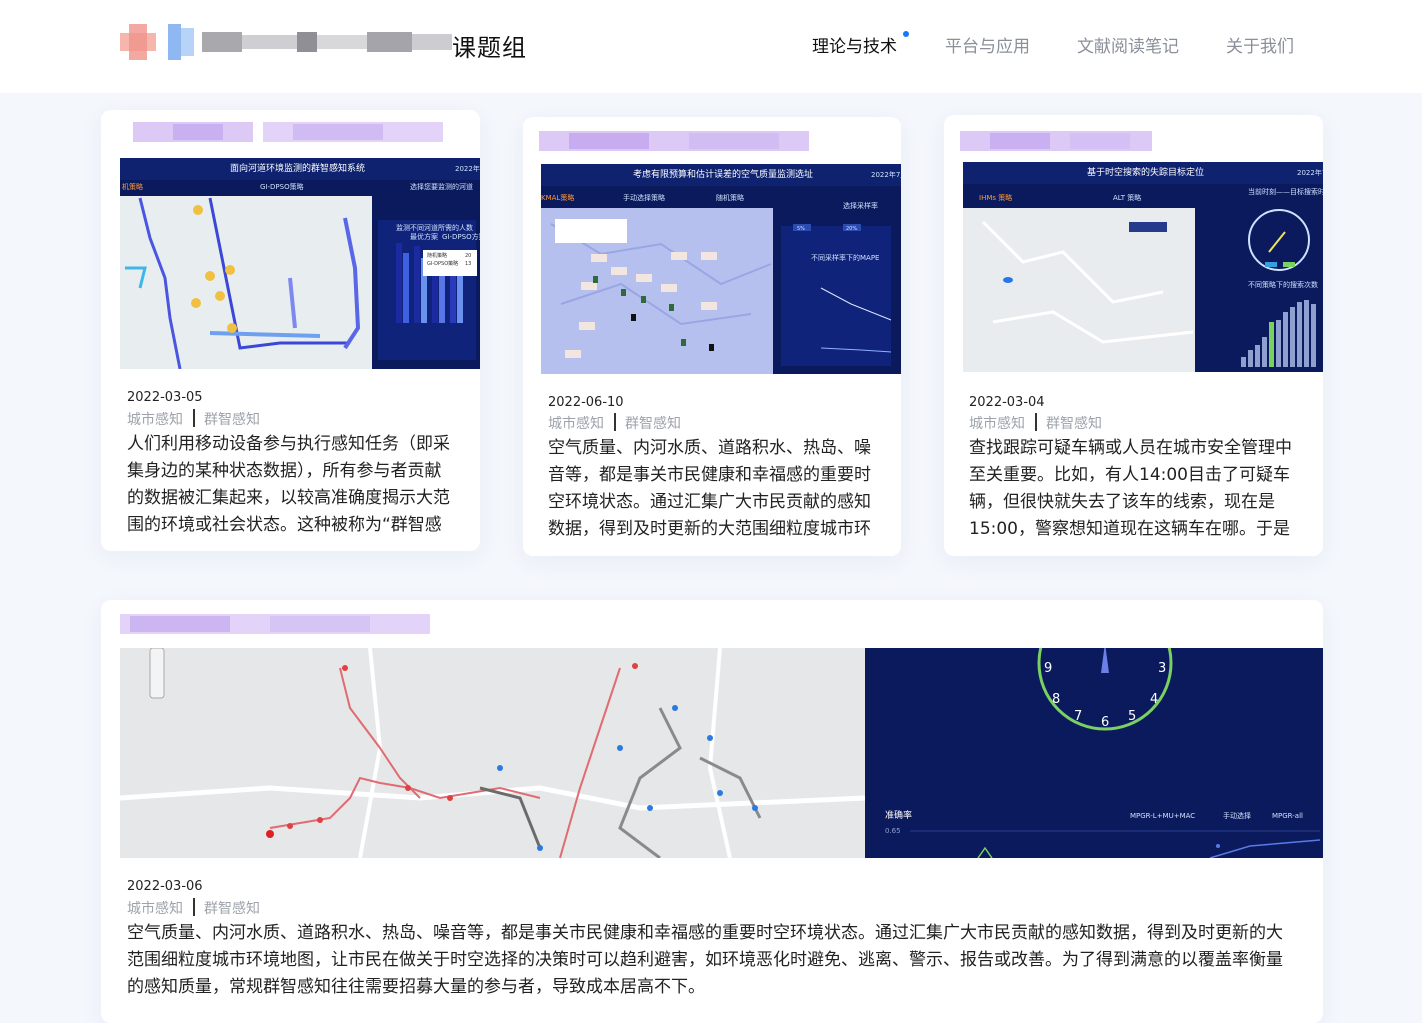  Describe the element at coordinates (1237, 815) in the screenshot. I see `svg-text: 手动选择` at that location.